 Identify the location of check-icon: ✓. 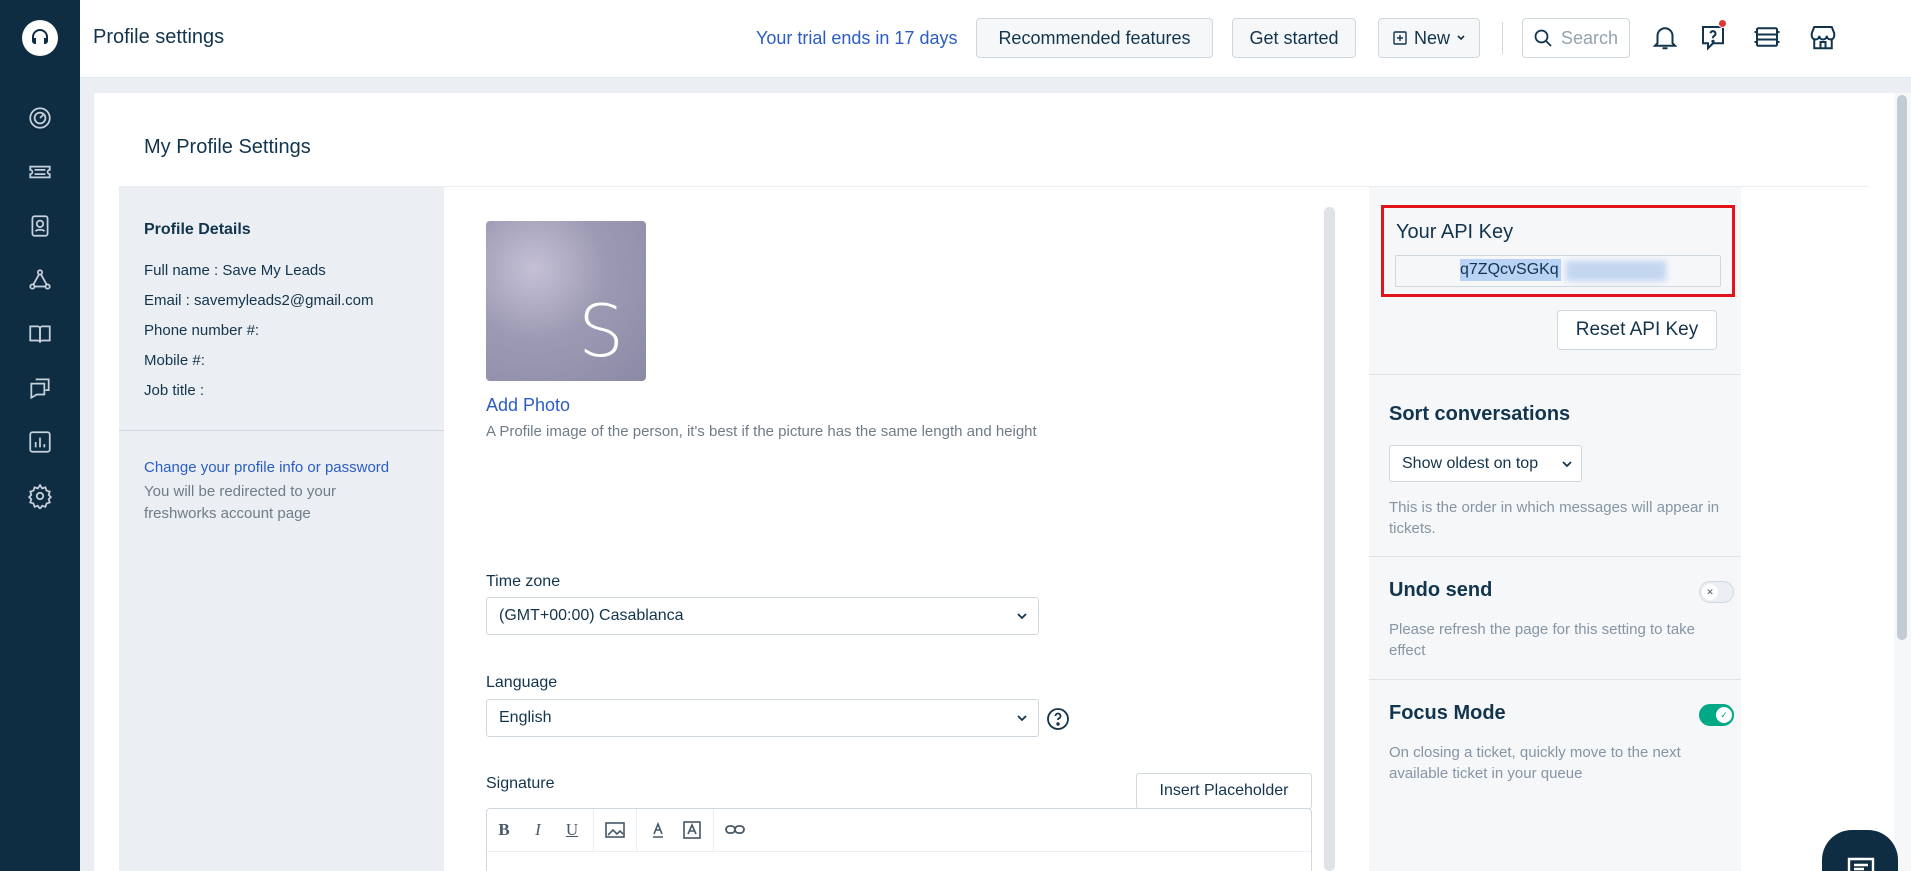
(1724, 715).